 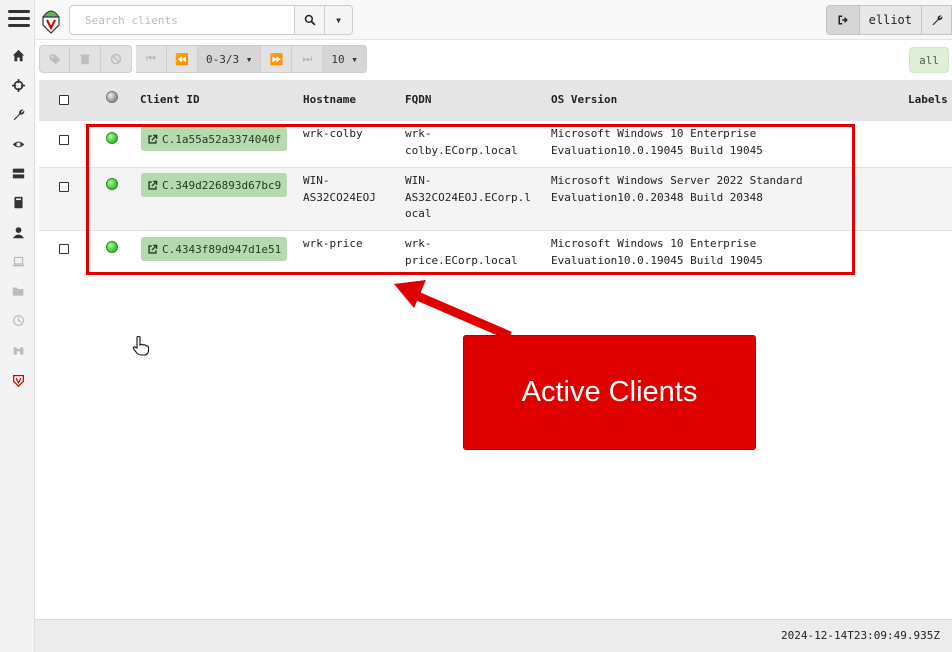 I want to click on user-icon, so click(x=18, y=232).